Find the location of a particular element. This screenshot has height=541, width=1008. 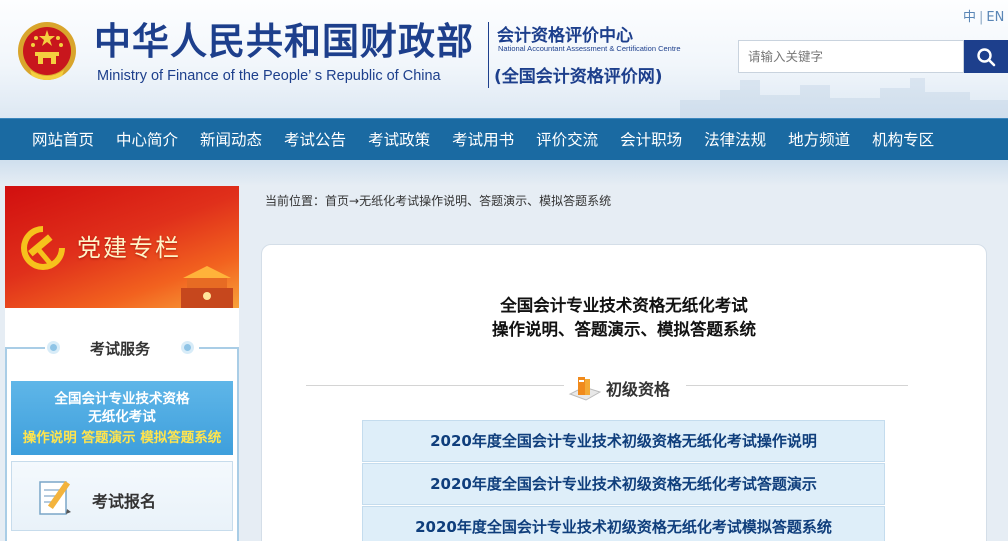

link-mock-system: 2020年度全国会计专业技术初级资格无纸化考试模拟答题系统 is located at coordinates (623, 523).